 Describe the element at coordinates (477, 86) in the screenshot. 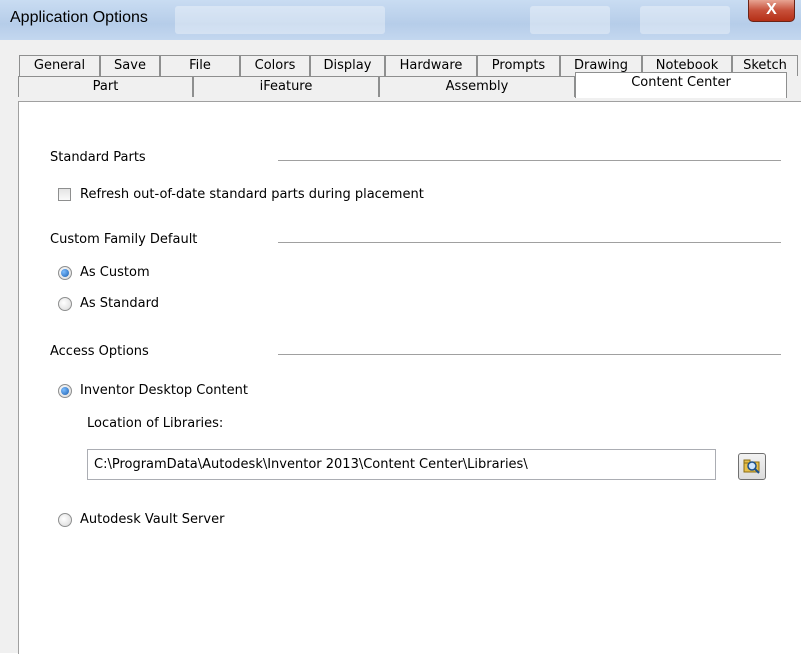

I see `tab-assembly: Assembly` at that location.